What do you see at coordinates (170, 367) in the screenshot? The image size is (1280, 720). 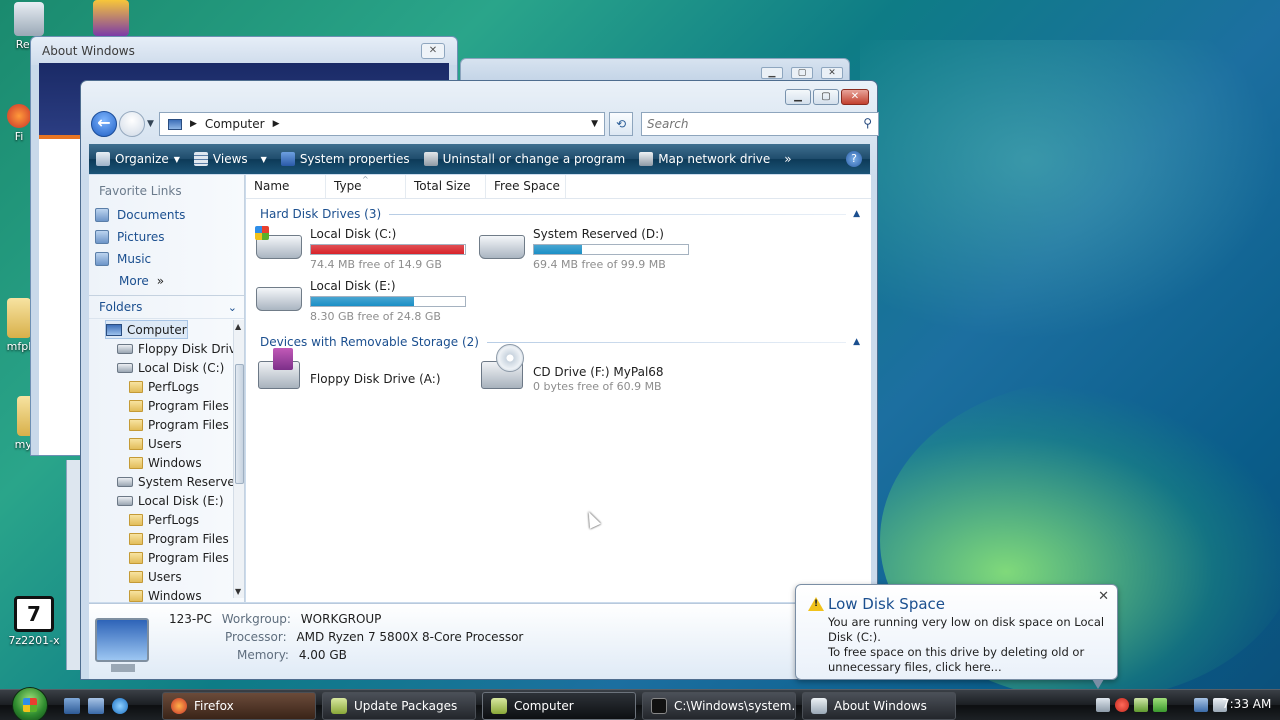 I see `tree-item-local-disk-c: Local Disk (C:)` at bounding box center [170, 367].